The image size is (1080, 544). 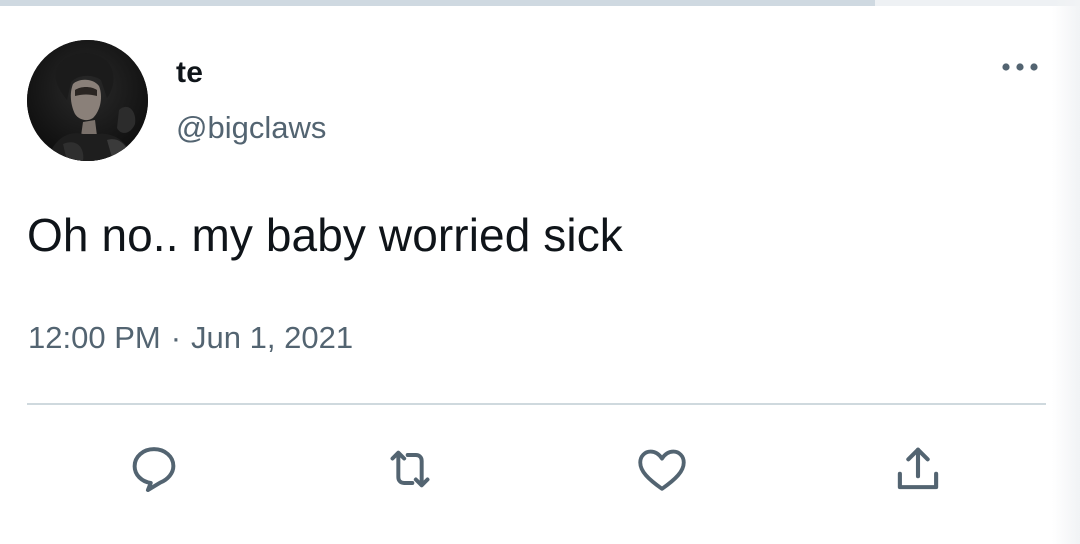 What do you see at coordinates (272, 337) in the screenshot?
I see `tweet-date: Jun 1, 2021` at bounding box center [272, 337].